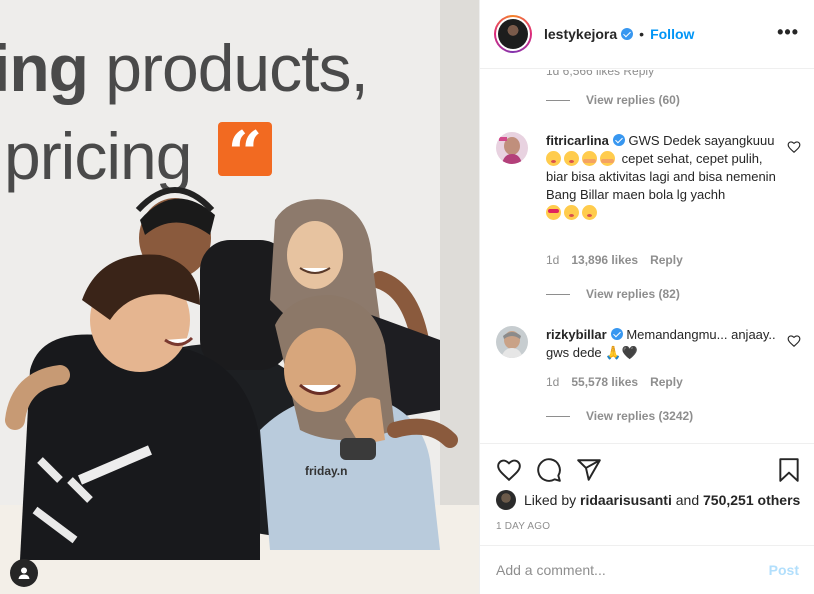 This screenshot has height=594, width=814. I want to click on liker-username: ridaarisusanti, so click(626, 500).